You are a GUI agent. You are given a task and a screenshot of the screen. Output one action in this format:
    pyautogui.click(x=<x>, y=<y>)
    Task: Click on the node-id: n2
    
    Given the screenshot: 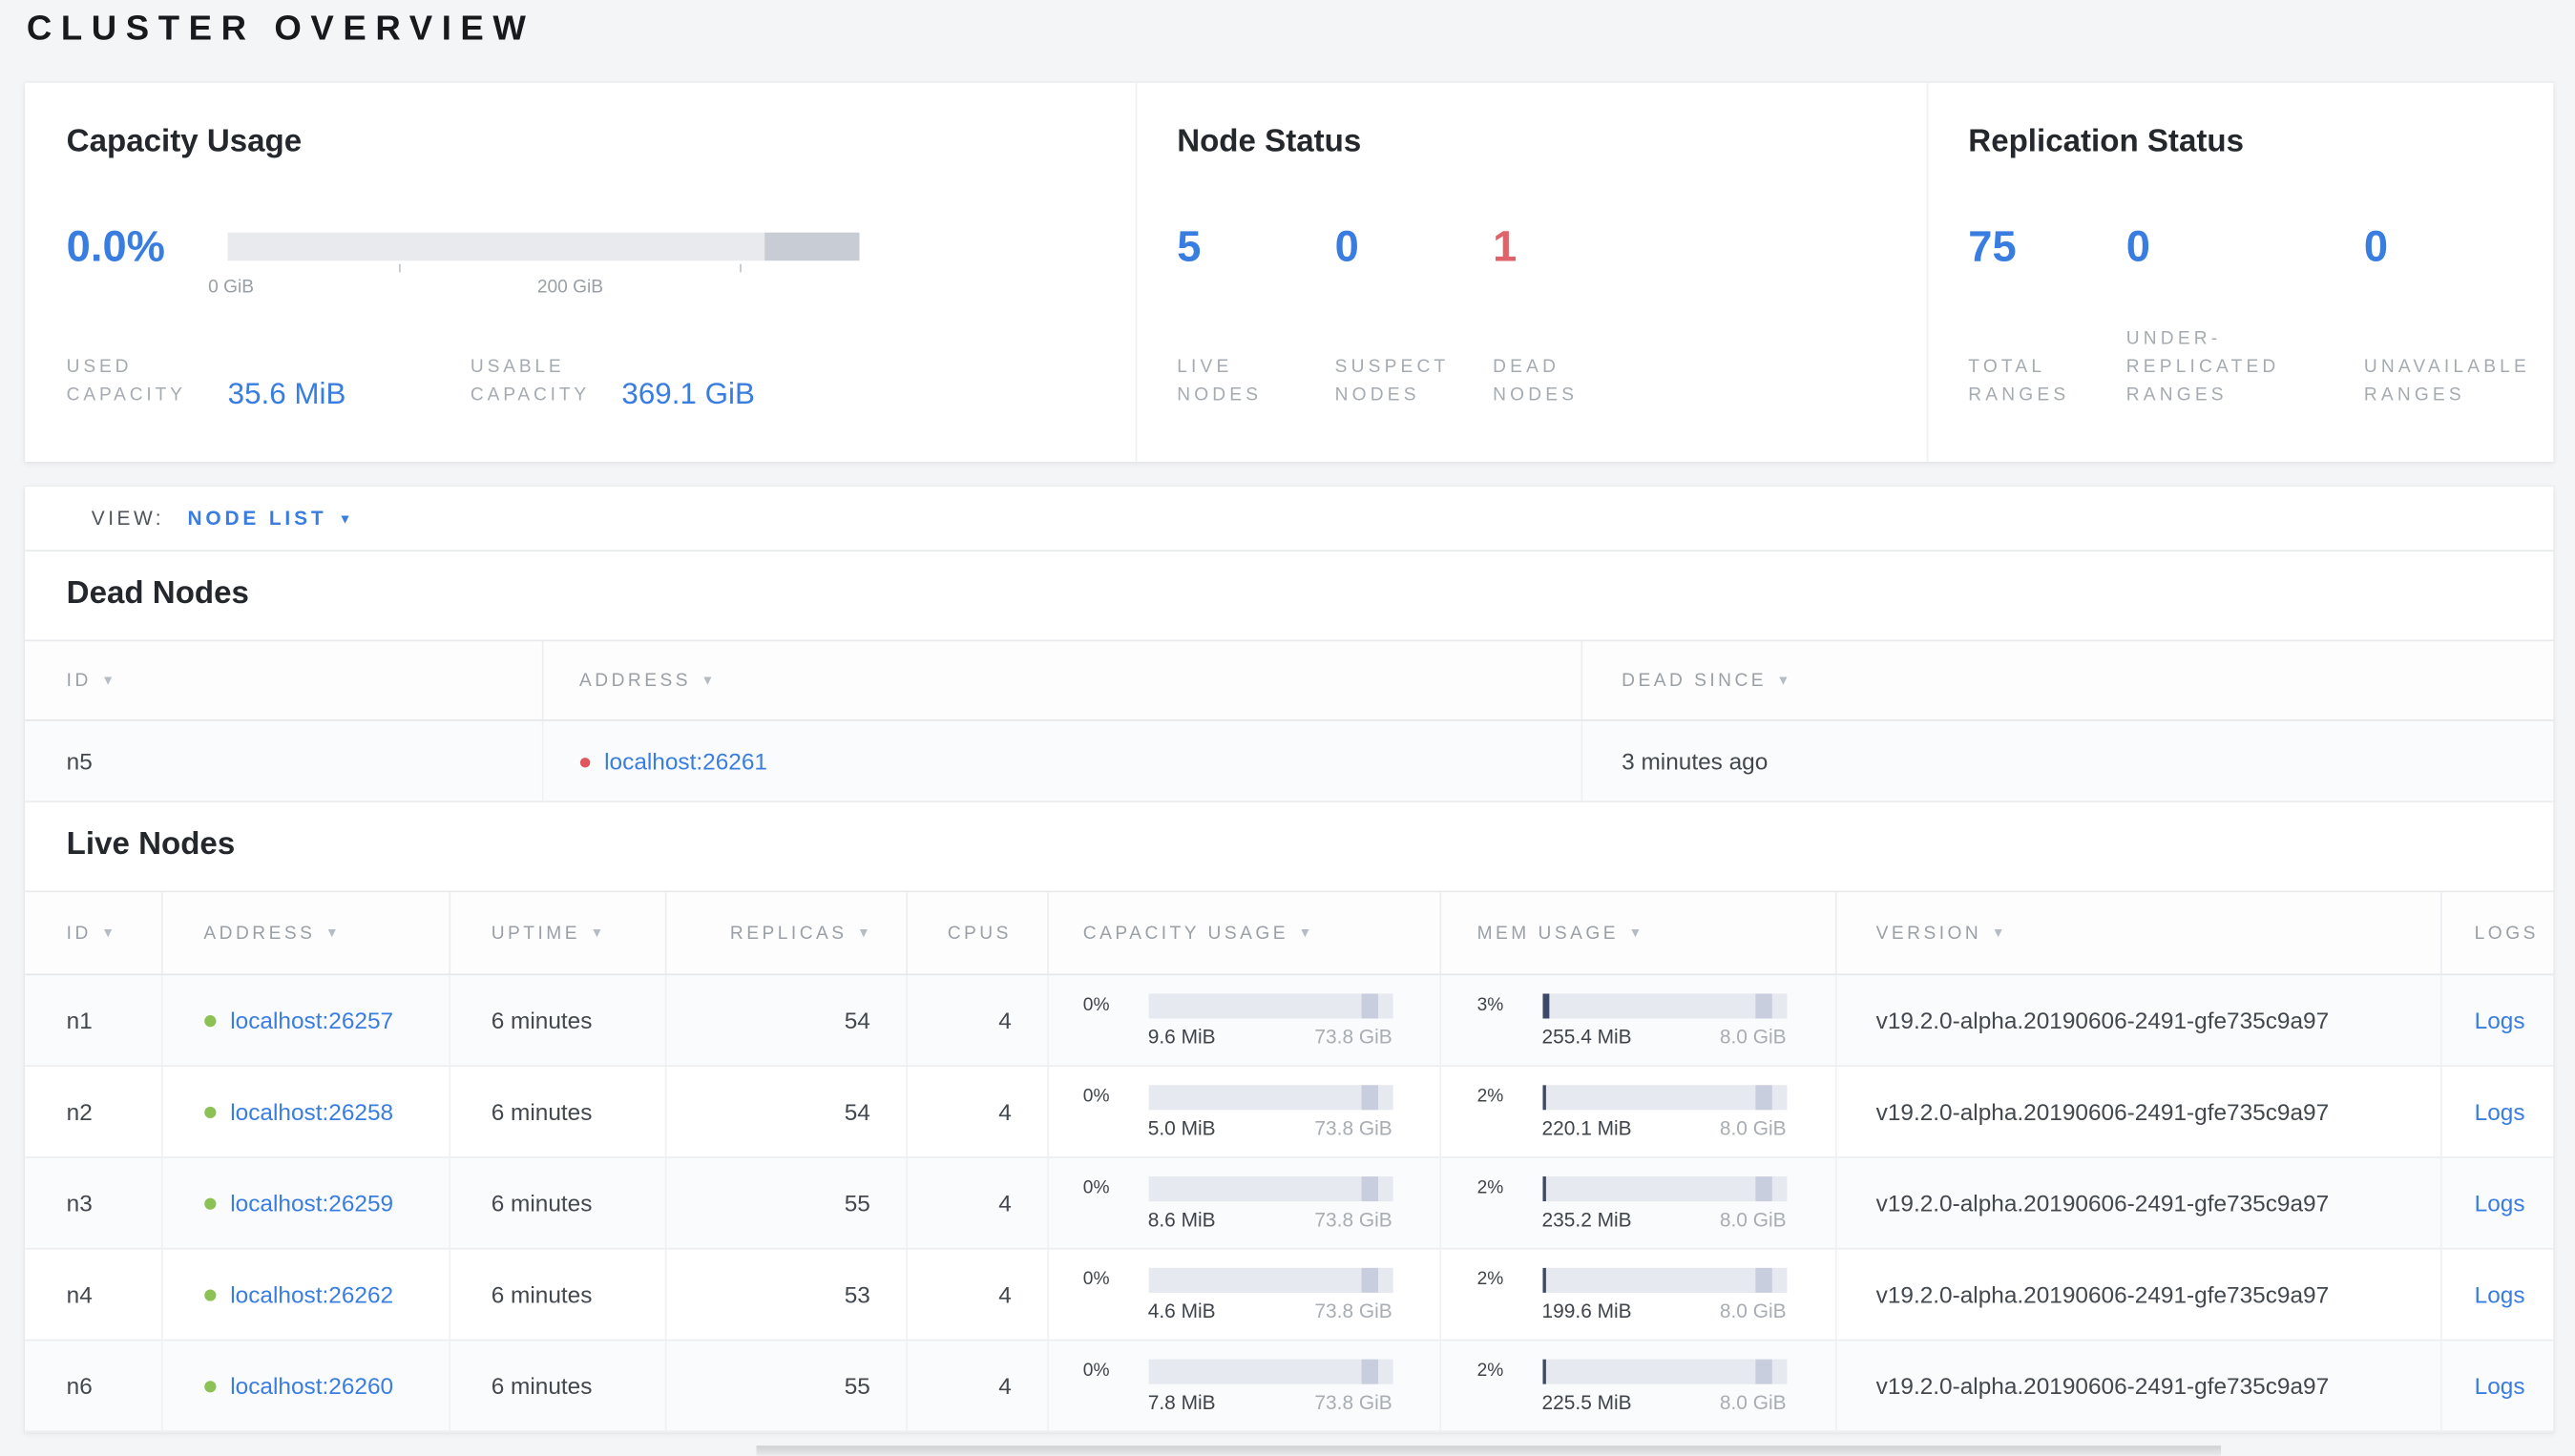 What is the action you would take?
    pyautogui.click(x=93, y=1112)
    